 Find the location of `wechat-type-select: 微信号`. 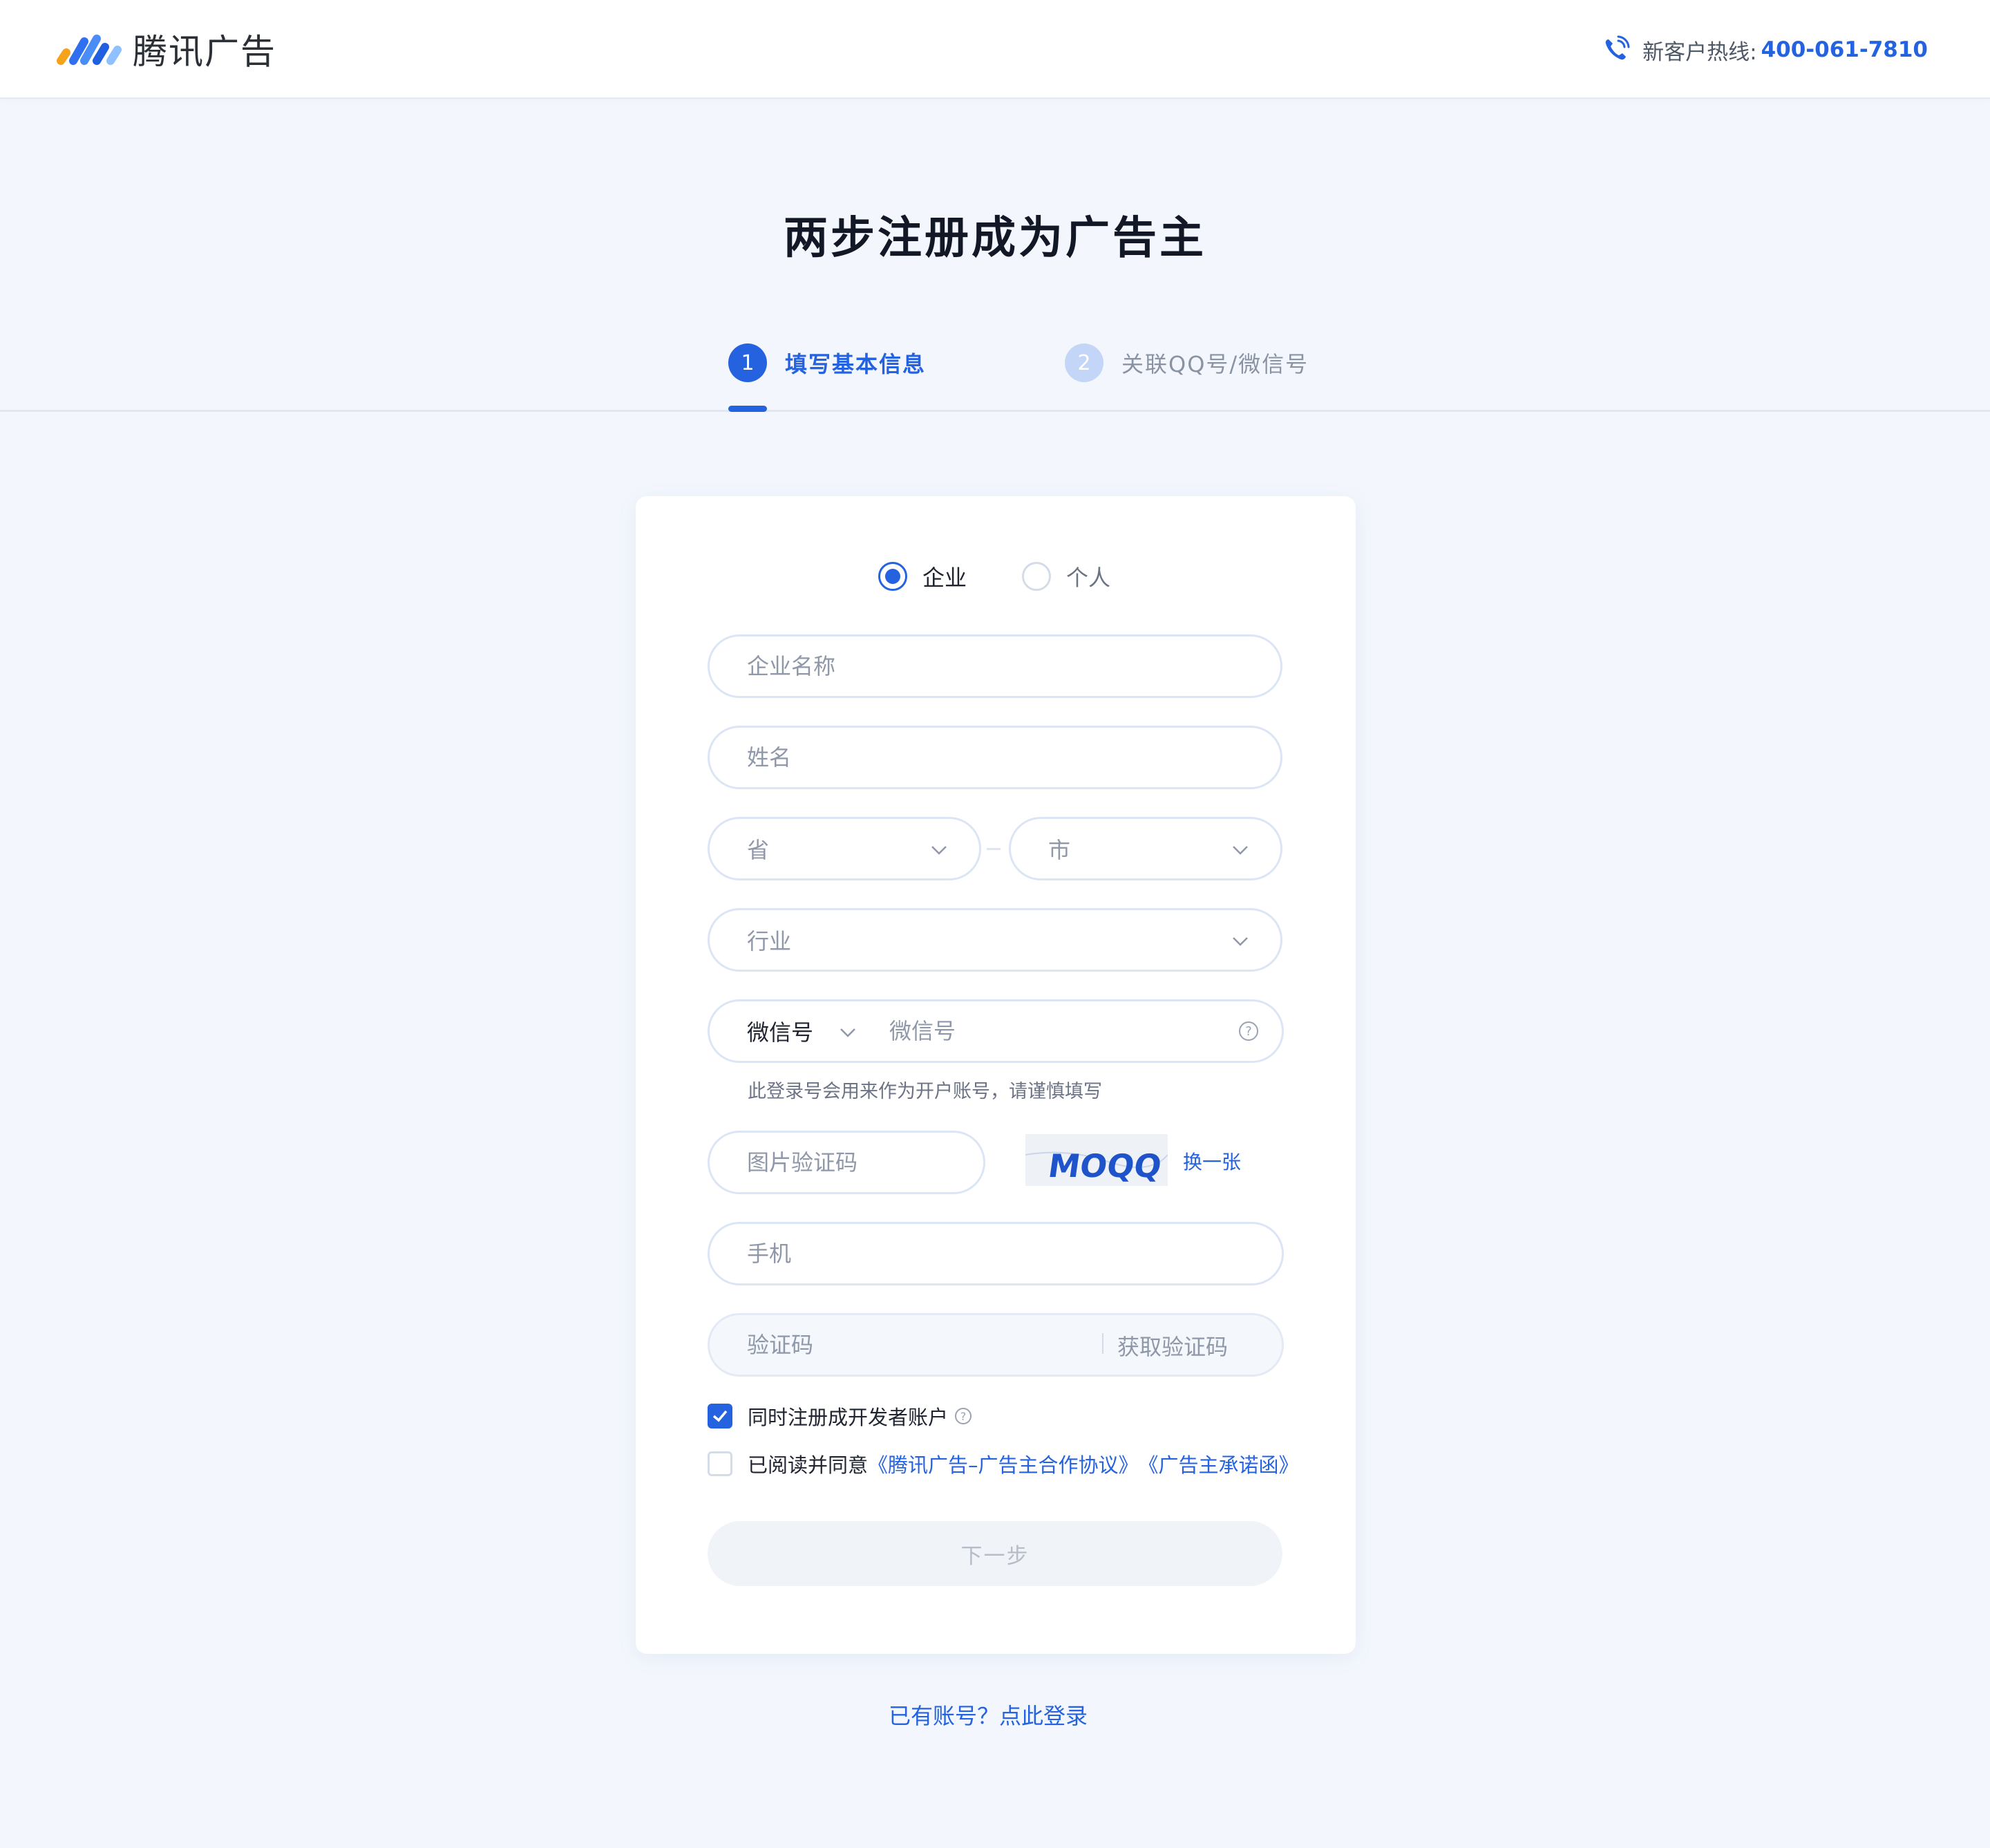

wechat-type-select: 微信号 is located at coordinates (780, 1031).